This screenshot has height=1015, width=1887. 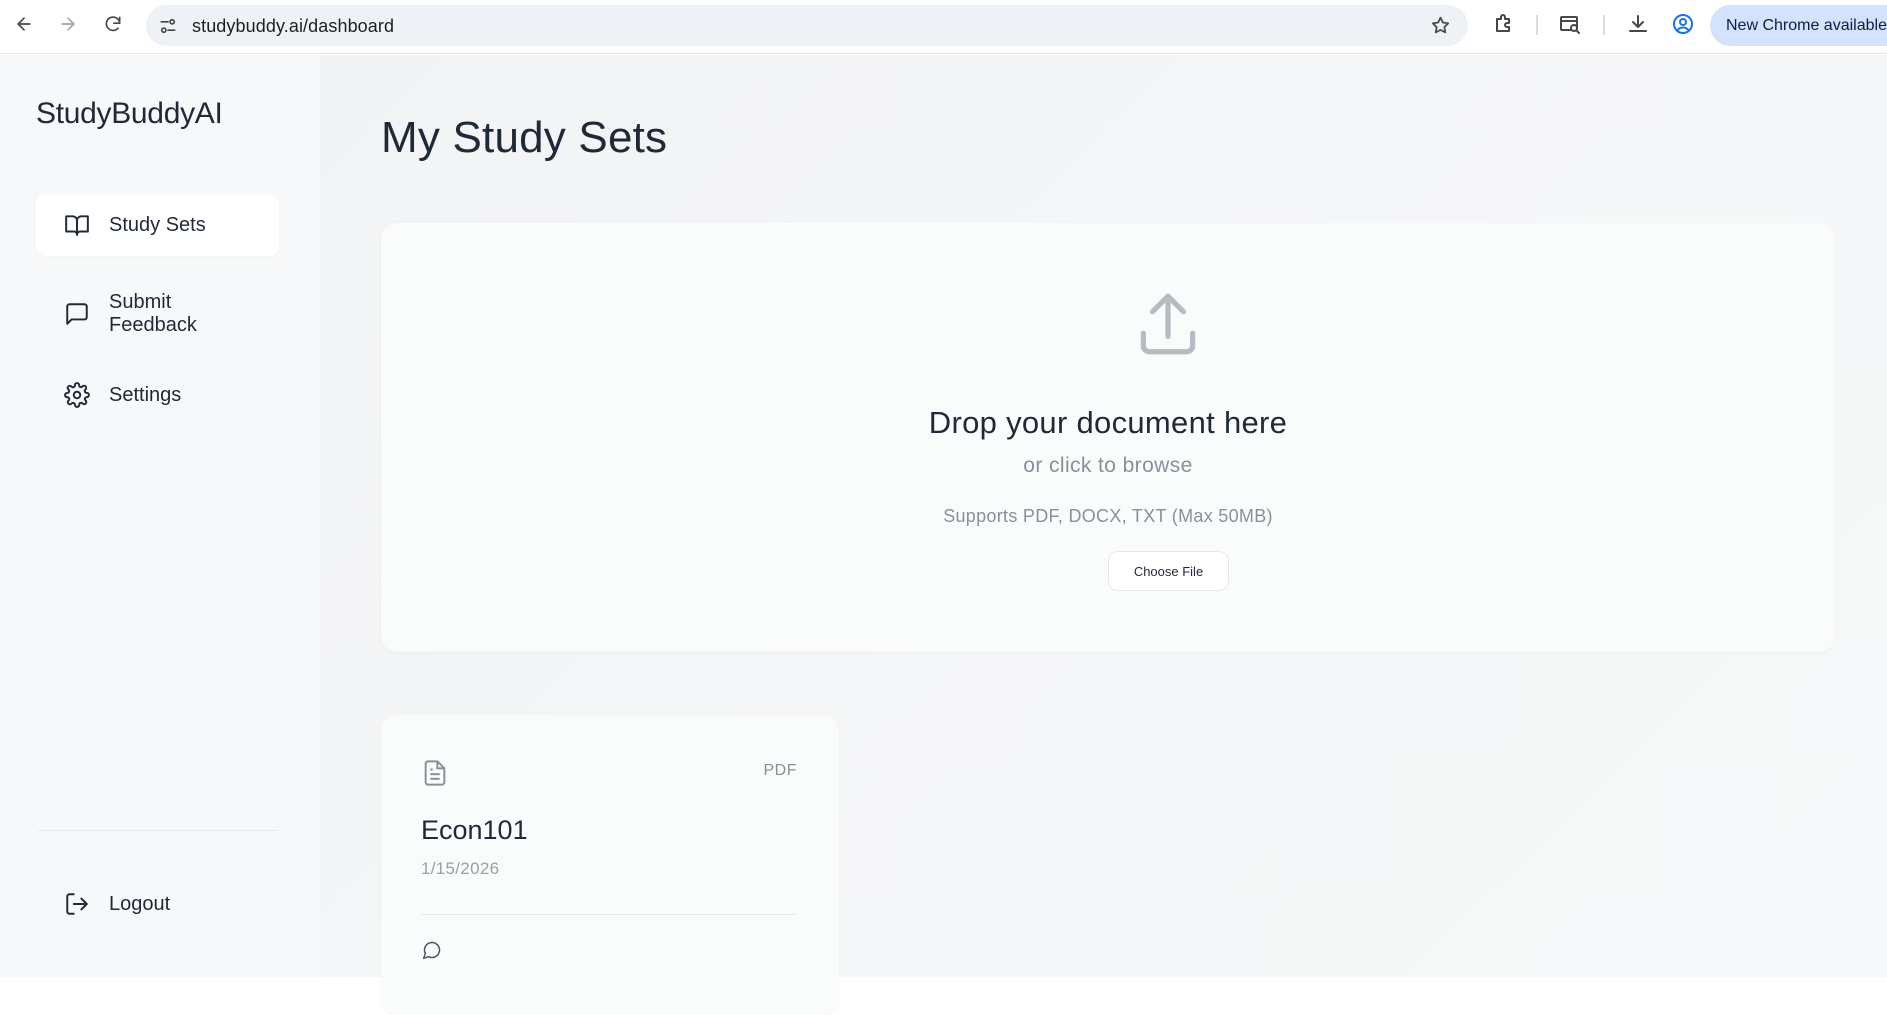 I want to click on message-square-icon, so click(x=77, y=314).